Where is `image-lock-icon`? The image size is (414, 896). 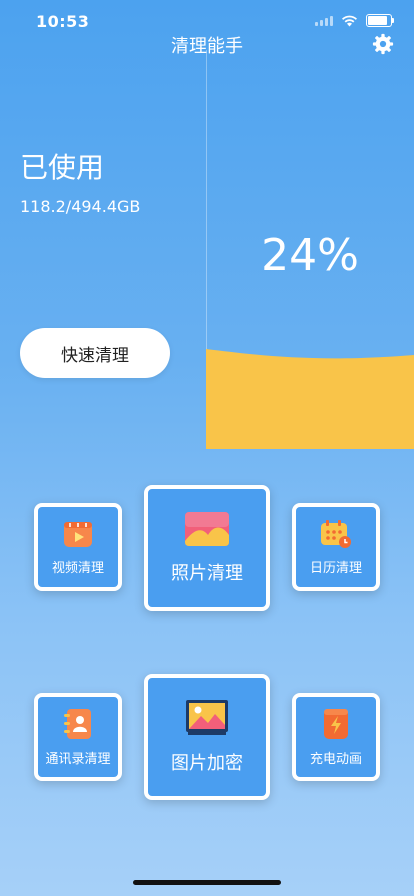
image-lock-icon is located at coordinates (207, 717).